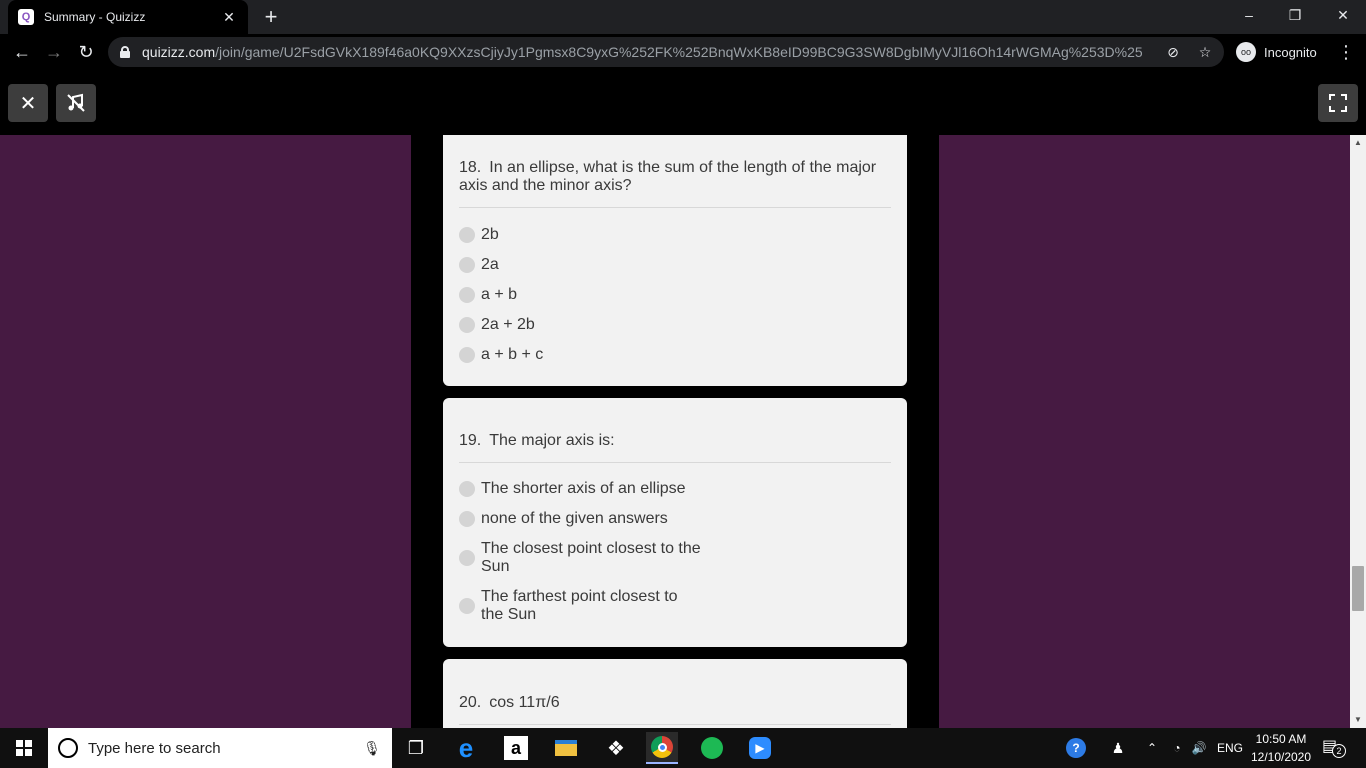  I want to click on zoom-button: ▶, so click(760, 748).